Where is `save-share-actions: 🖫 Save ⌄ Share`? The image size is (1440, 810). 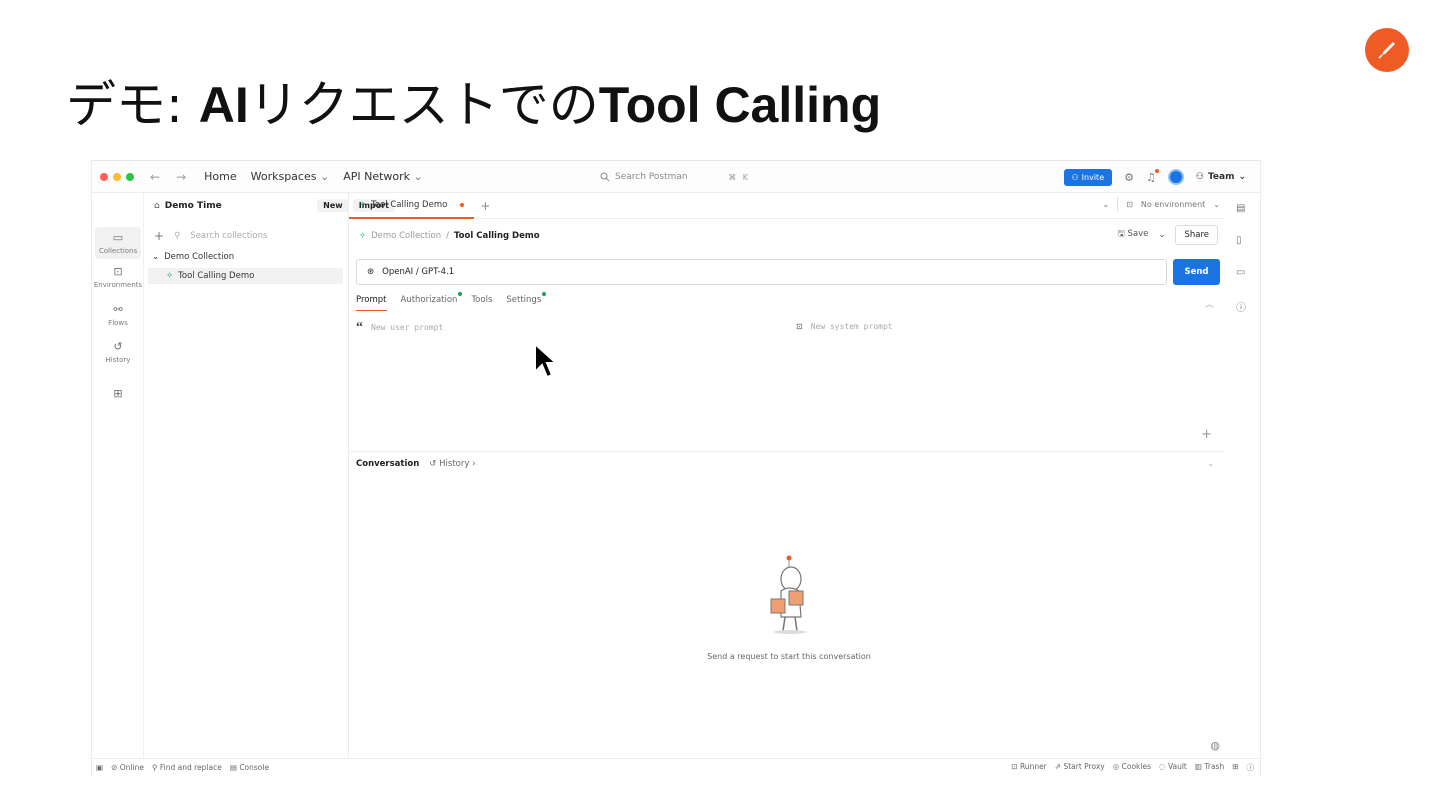
save-share-actions: 🖫 Save ⌄ Share is located at coordinates (1168, 235).